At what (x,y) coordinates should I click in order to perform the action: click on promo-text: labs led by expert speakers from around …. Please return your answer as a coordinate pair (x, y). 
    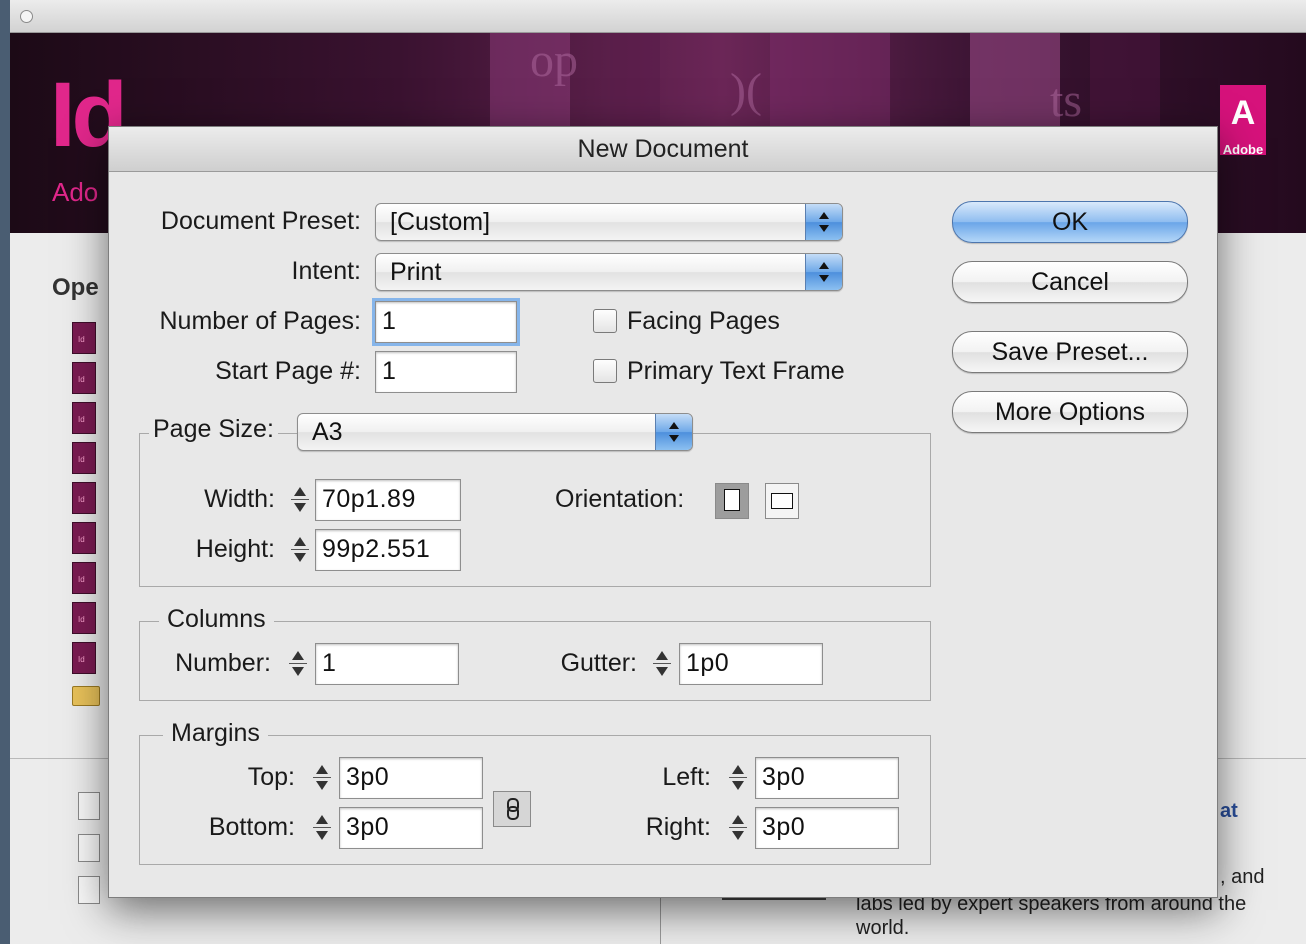
    Looking at the image, I should click on (1051, 916).